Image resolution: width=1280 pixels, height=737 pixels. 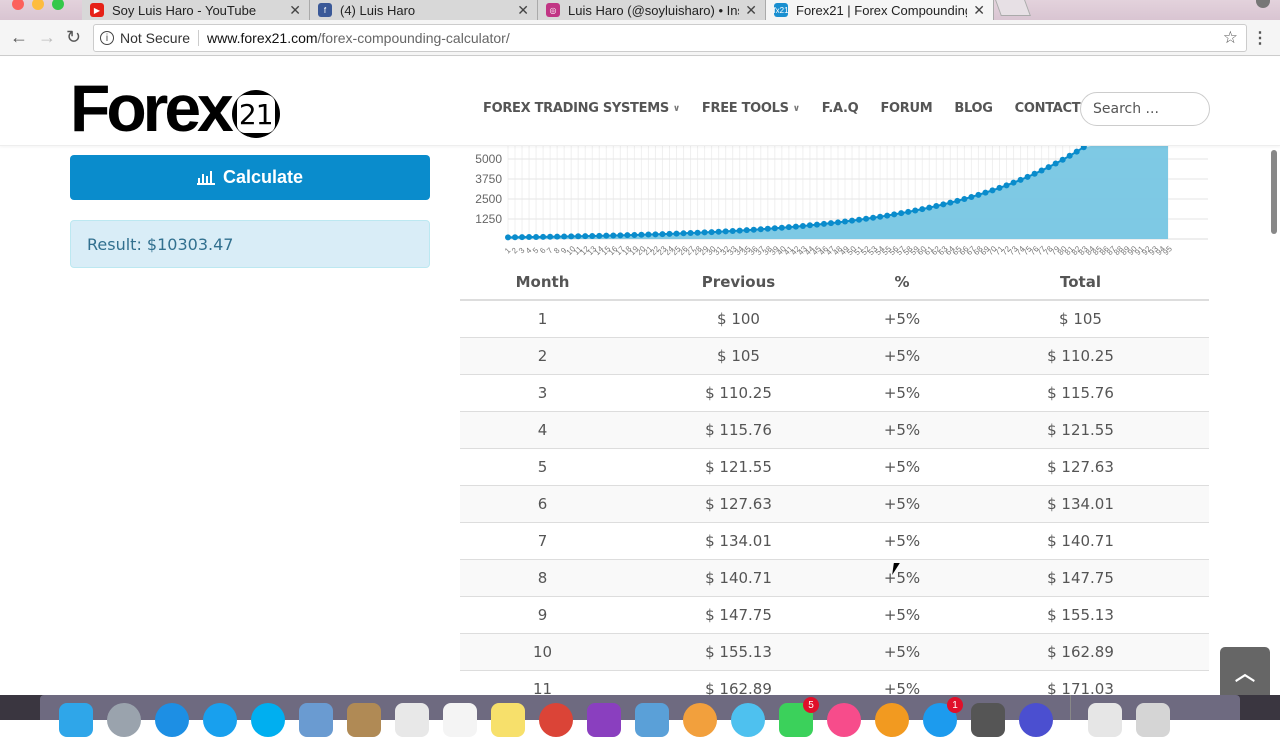 I want to click on tab-forex21: fx21 Forex21 | Forex Compounding ✕, so click(x=880, y=10).